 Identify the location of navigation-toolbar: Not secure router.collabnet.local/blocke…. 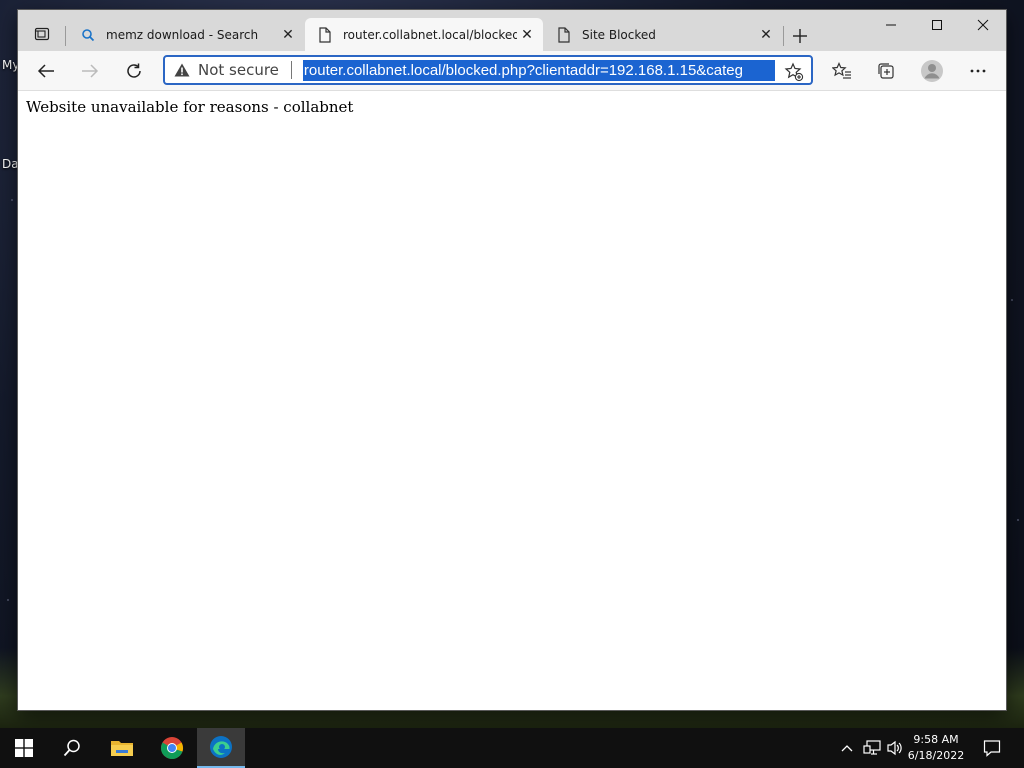
(512, 71).